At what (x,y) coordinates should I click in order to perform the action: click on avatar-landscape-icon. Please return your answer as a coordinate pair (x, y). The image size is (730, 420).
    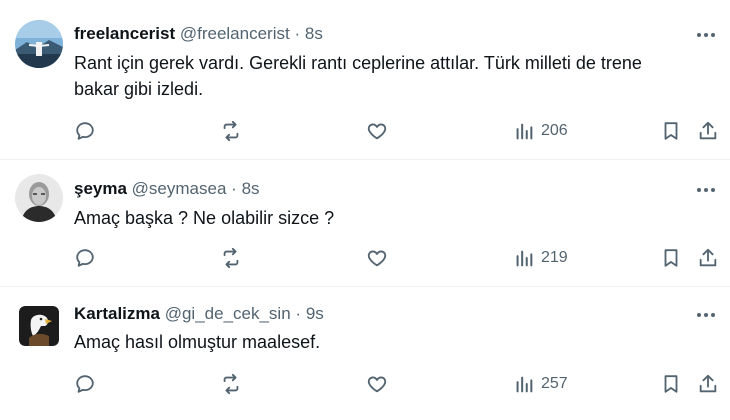
    Looking at the image, I should click on (39, 44).